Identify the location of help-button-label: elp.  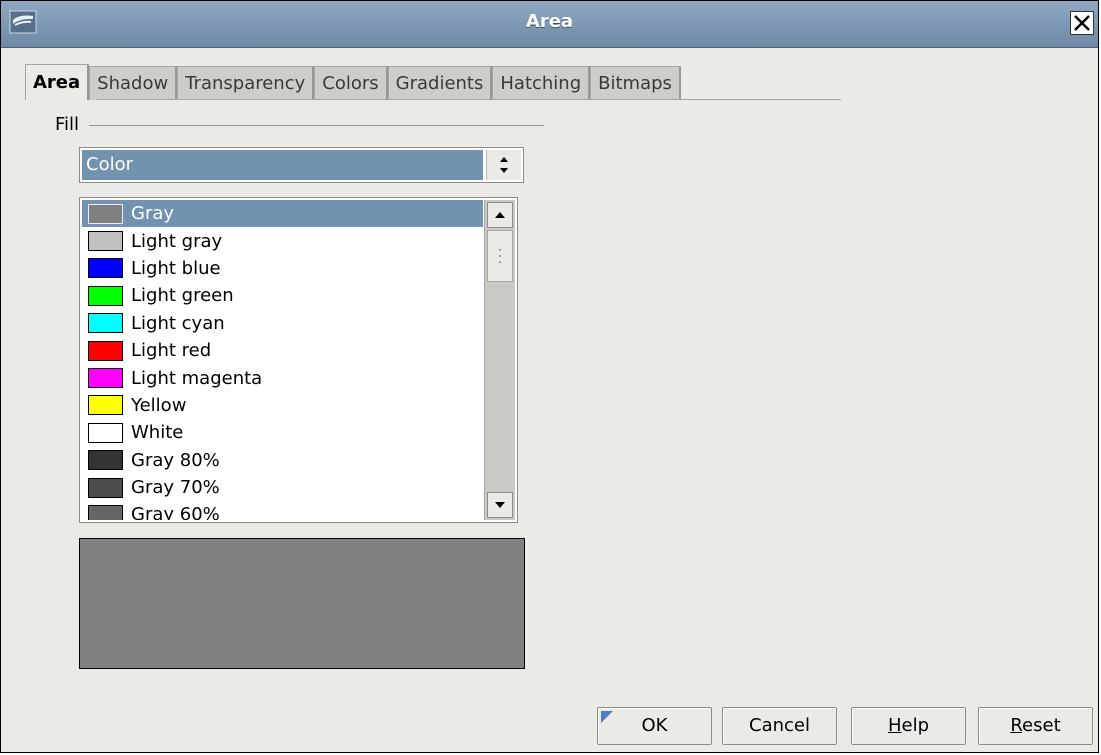
(915, 725).